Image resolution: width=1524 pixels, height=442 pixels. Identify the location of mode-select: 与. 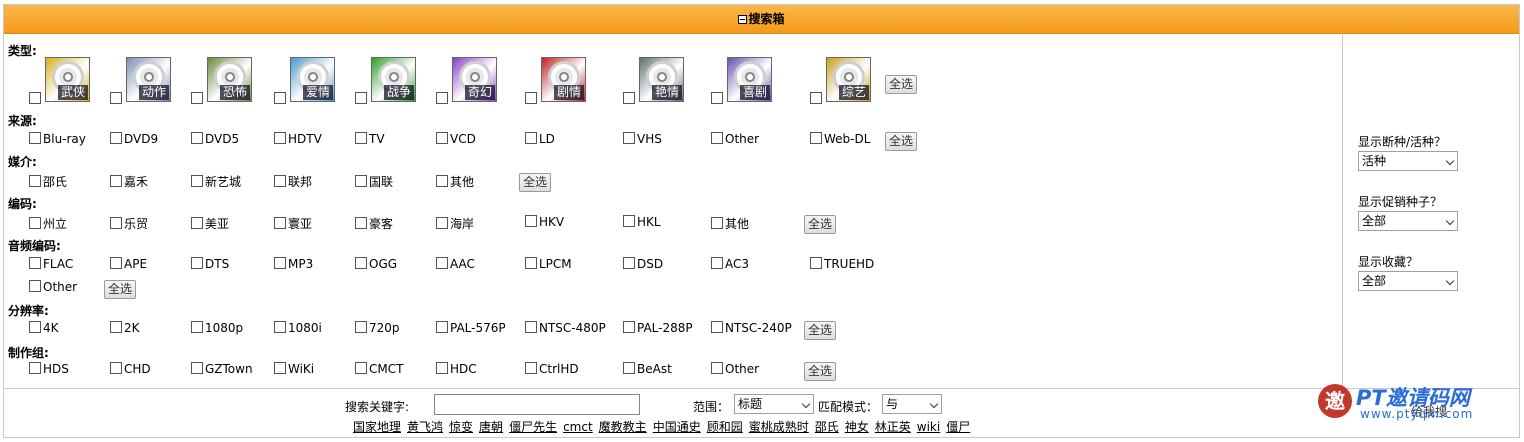
(912, 404).